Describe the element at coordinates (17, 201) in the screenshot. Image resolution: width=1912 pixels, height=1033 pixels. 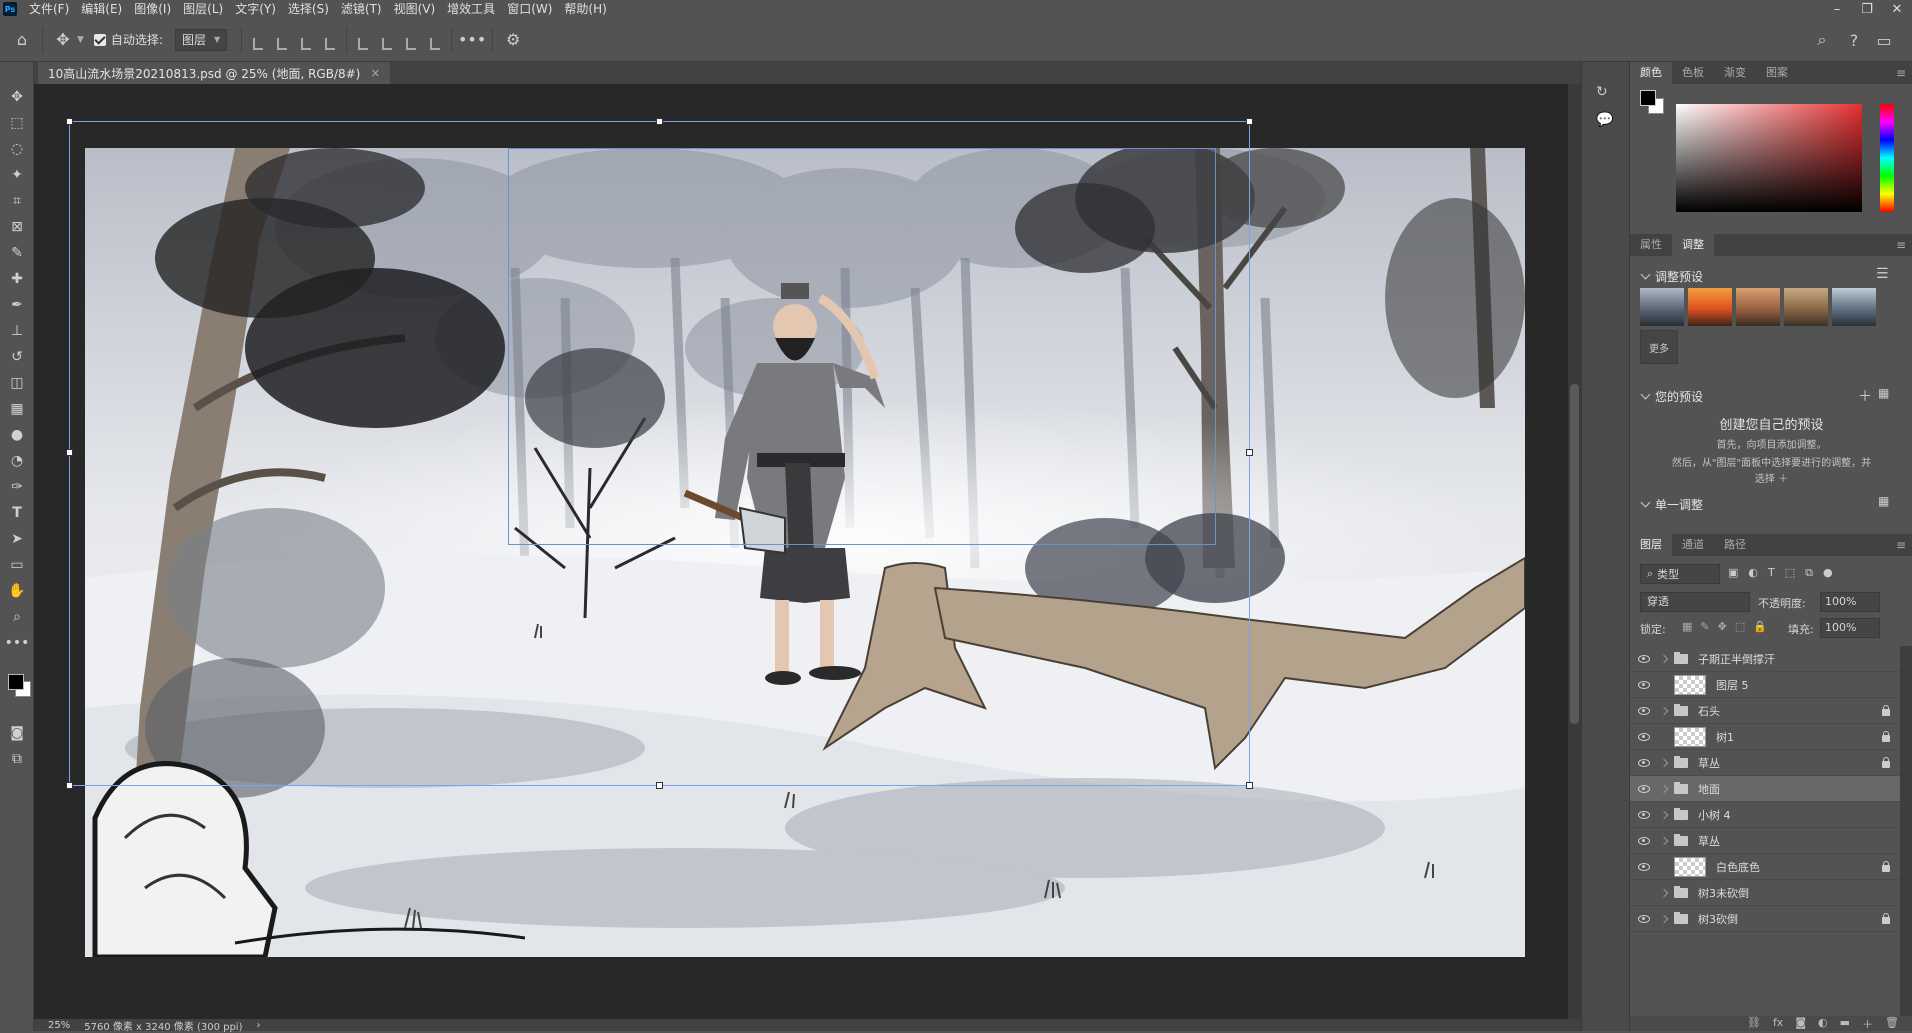
I see `crop-tool-icon: ⌗` at that location.